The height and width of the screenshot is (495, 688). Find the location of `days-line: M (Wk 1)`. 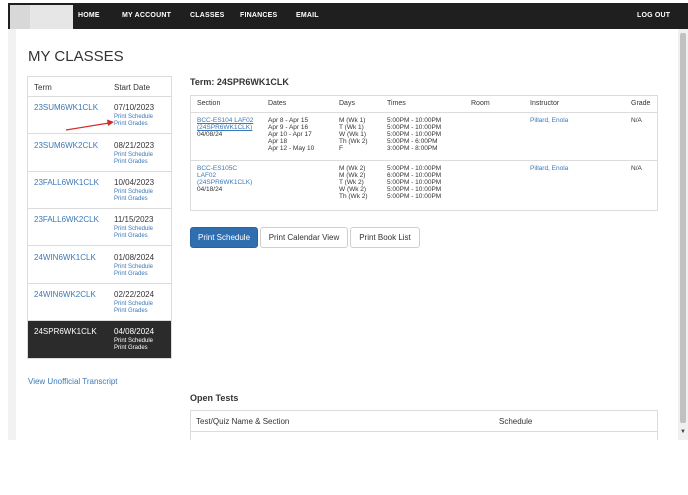

days-line: M (Wk 1) is located at coordinates (352, 120).